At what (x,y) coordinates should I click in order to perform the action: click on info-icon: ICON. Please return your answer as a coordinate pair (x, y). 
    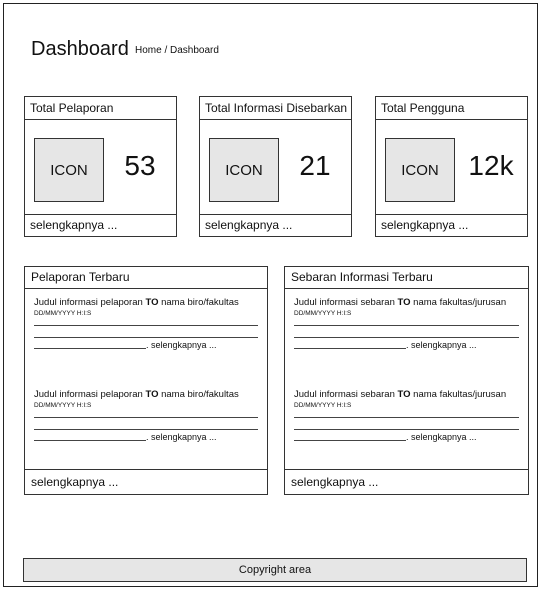
    Looking at the image, I should click on (244, 170).